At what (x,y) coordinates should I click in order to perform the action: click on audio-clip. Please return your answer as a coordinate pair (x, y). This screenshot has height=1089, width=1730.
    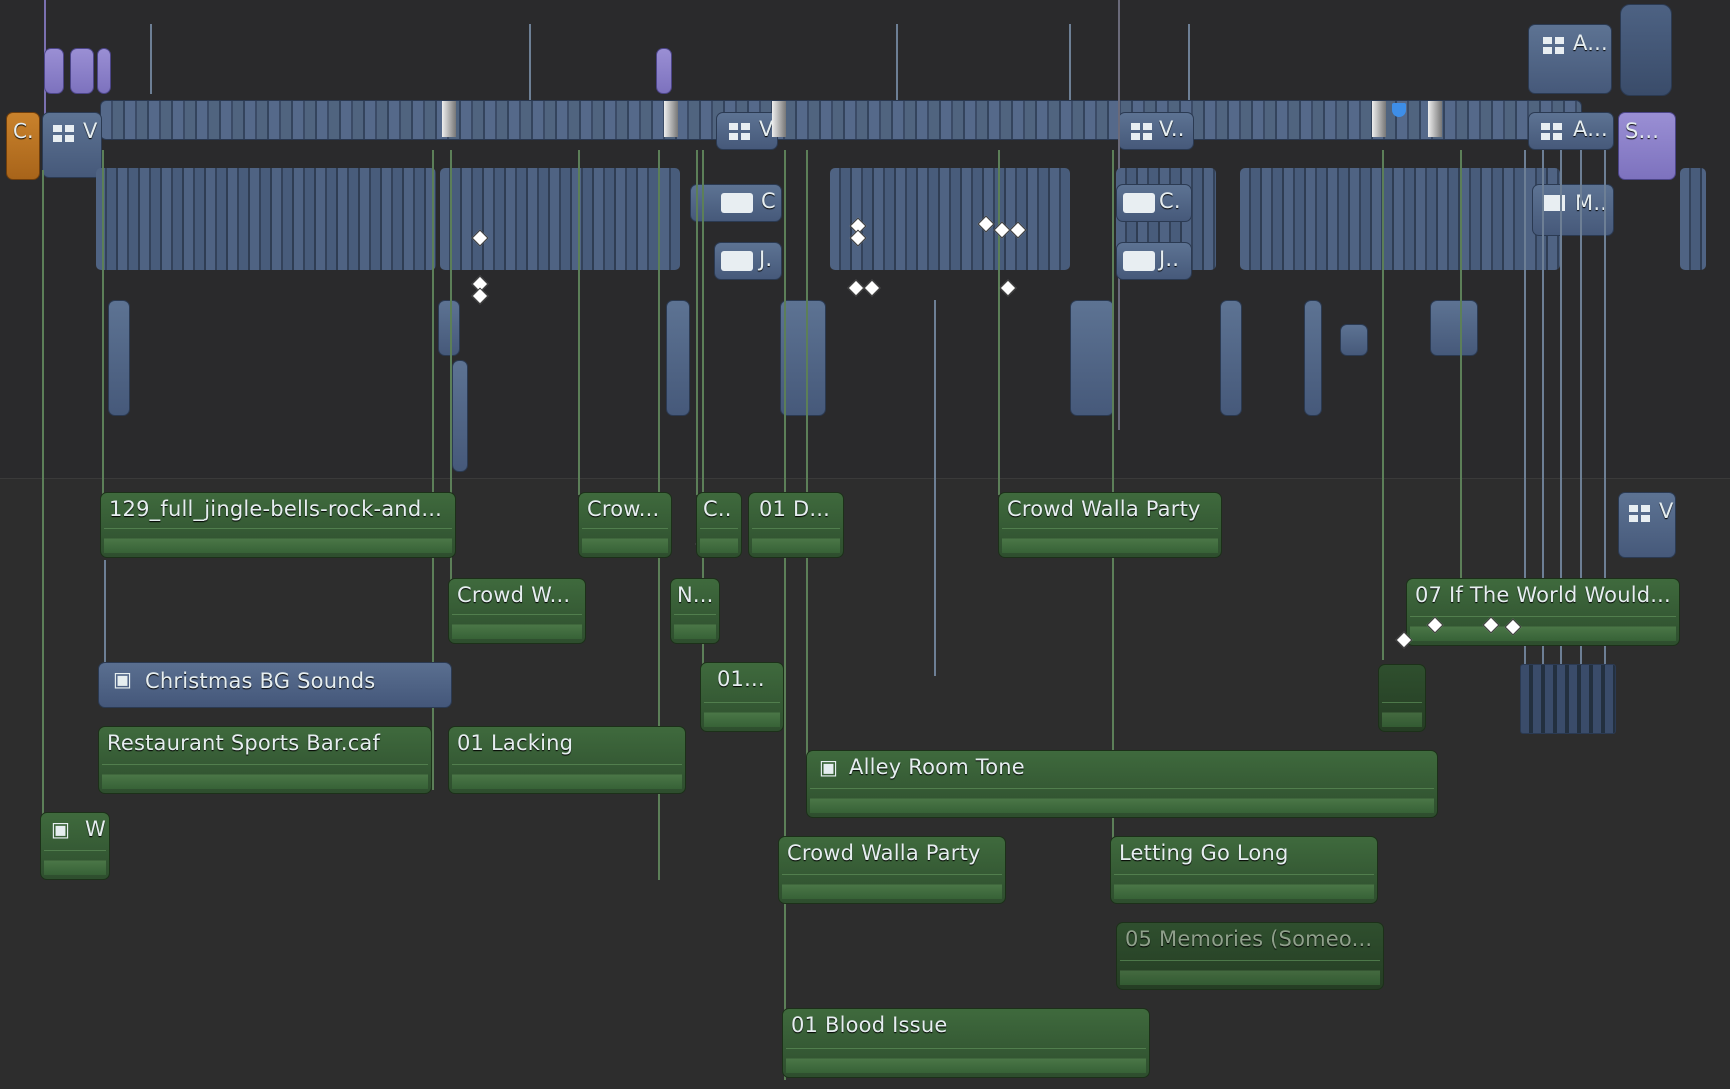
    Looking at the image, I should click on (1402, 698).